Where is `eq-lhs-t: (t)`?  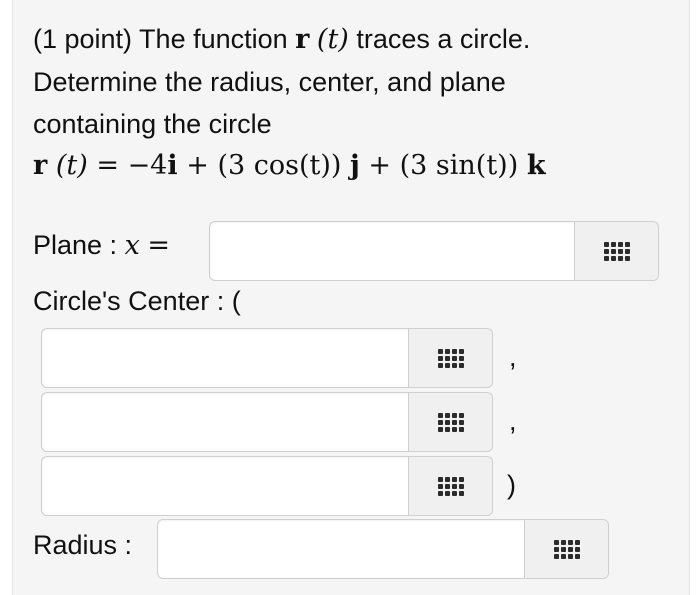
eq-lhs-t: (t) is located at coordinates (71, 165).